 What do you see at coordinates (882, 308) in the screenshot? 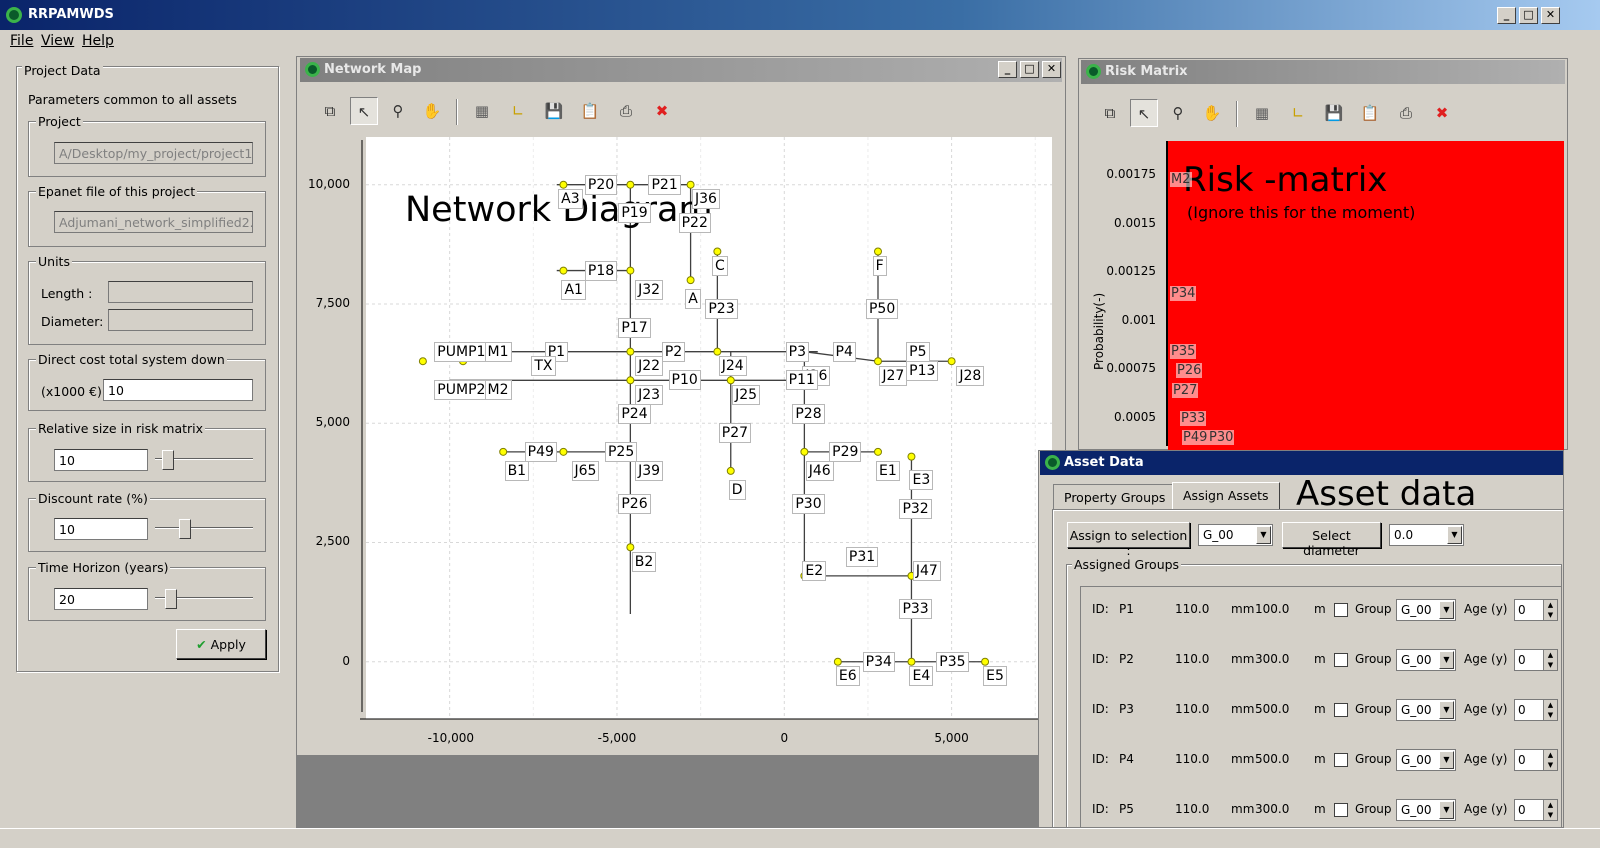
I see `node-label: P50` at bounding box center [882, 308].